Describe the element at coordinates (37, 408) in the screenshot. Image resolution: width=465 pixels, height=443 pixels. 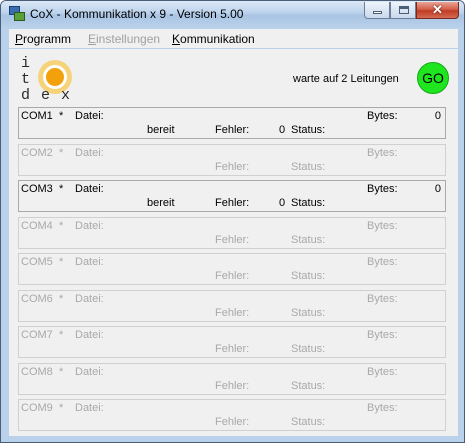
I see `port-name: COM9` at that location.